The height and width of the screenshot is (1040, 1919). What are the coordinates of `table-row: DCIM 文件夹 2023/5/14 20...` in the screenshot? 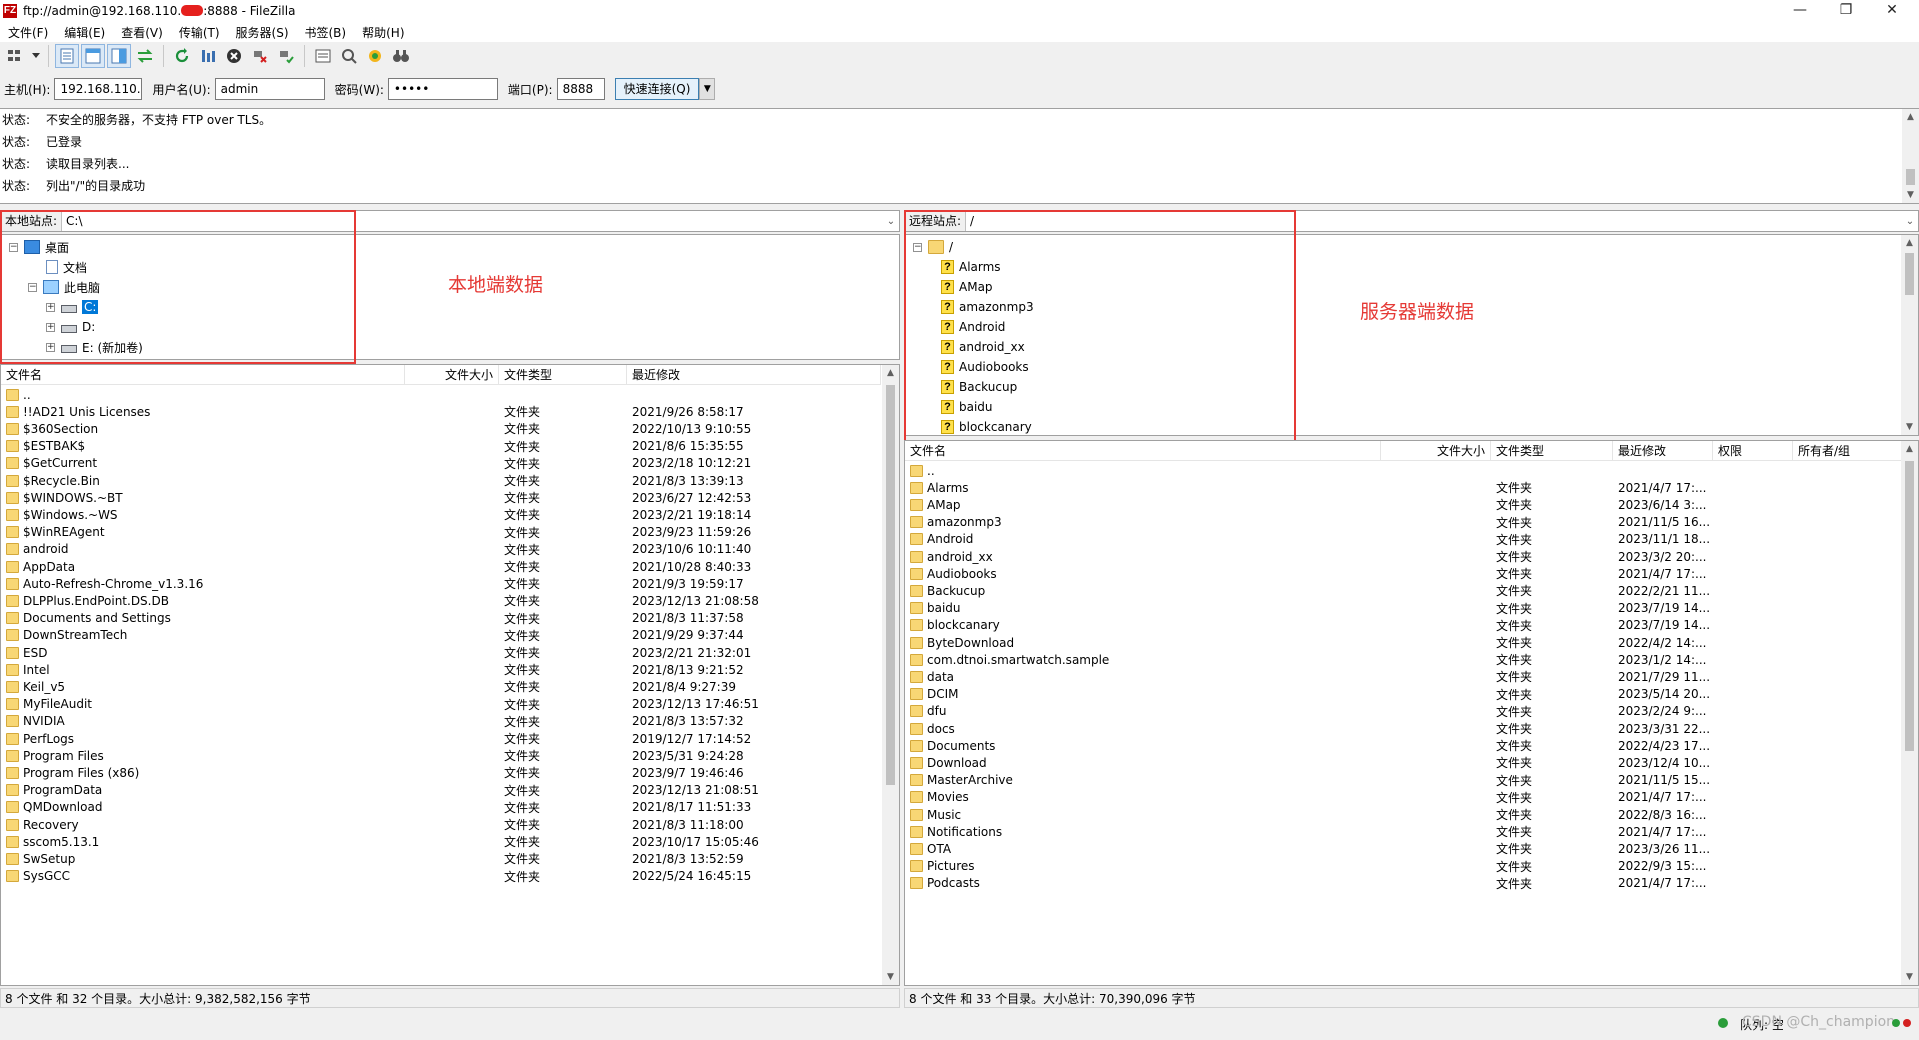 It's located at (1404, 694).